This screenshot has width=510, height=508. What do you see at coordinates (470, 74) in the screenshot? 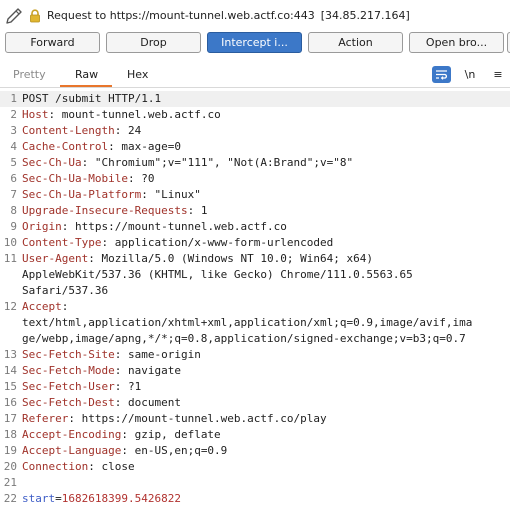
I see `show-newlines-icon: \n` at bounding box center [470, 74].